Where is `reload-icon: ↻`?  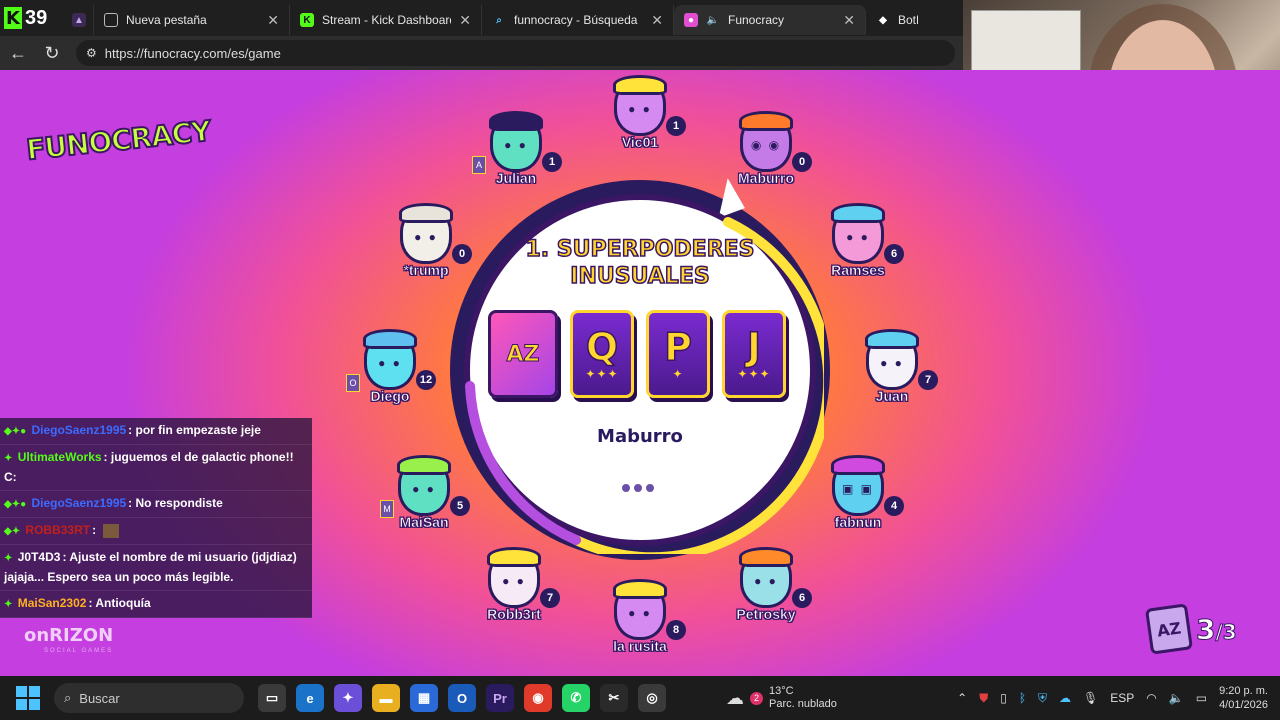 reload-icon: ↻ is located at coordinates (52, 53).